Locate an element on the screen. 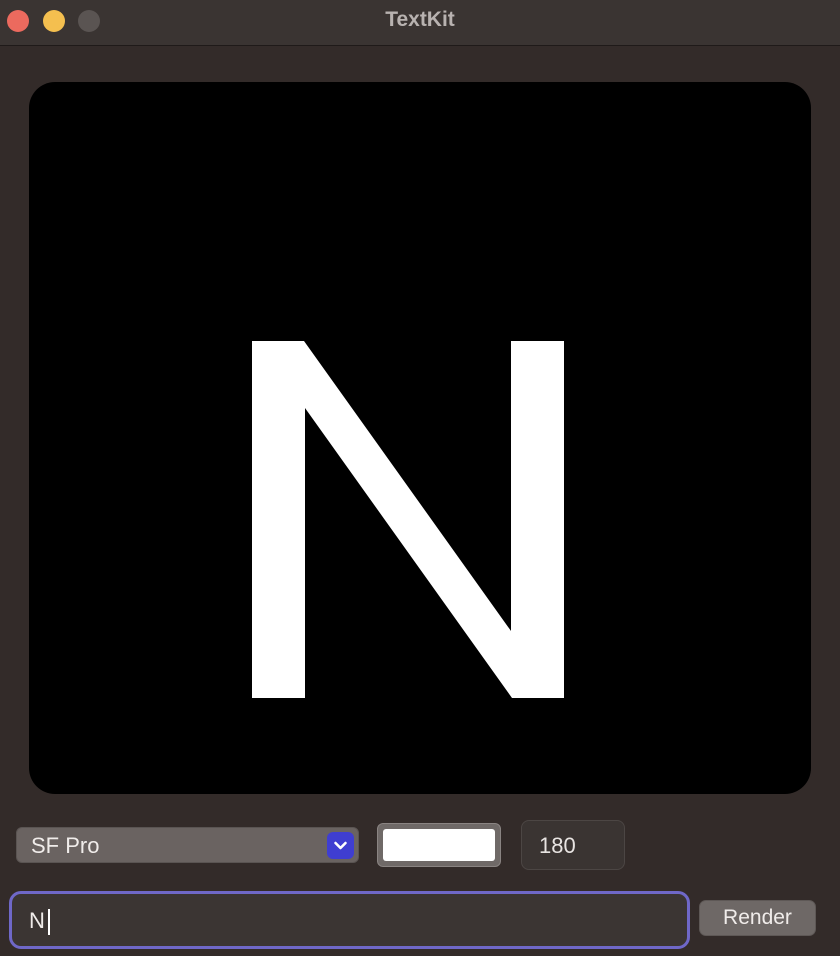 The image size is (840, 956). text-color-well is located at coordinates (439, 845).